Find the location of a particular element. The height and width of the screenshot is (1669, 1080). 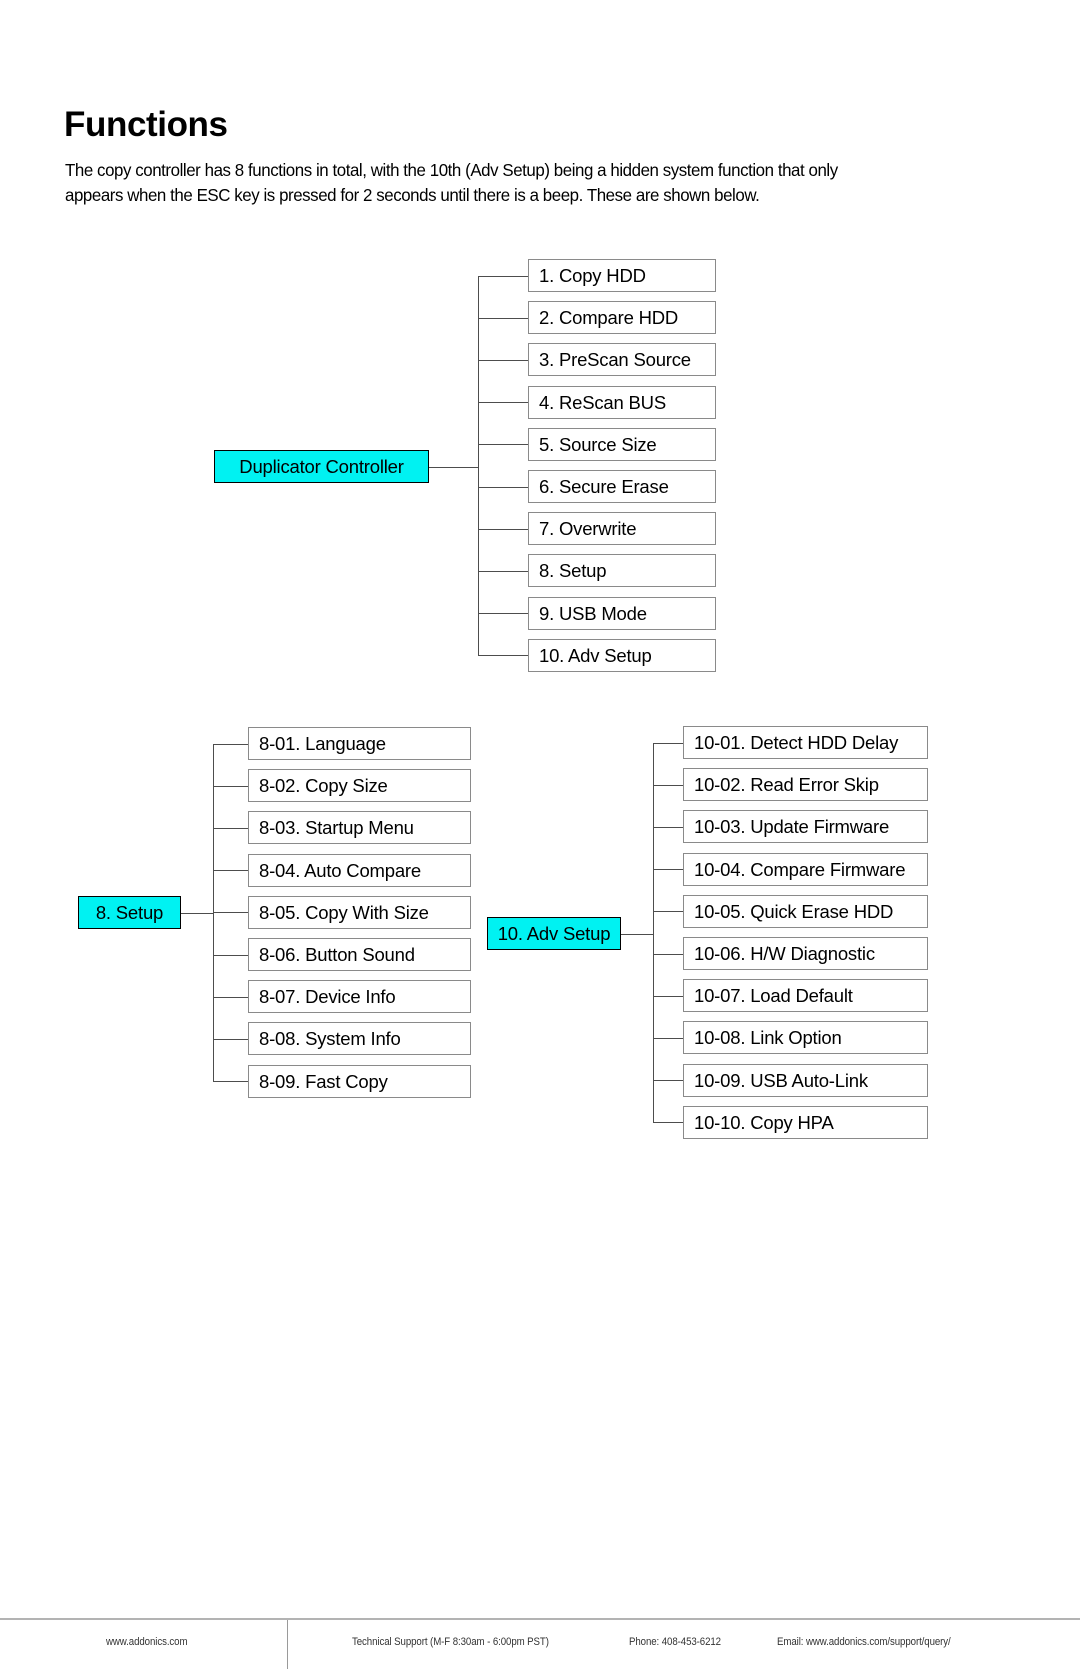

tree-node-adv-setup-4: 10-04. Compare Firmware is located at coordinates (805, 869).